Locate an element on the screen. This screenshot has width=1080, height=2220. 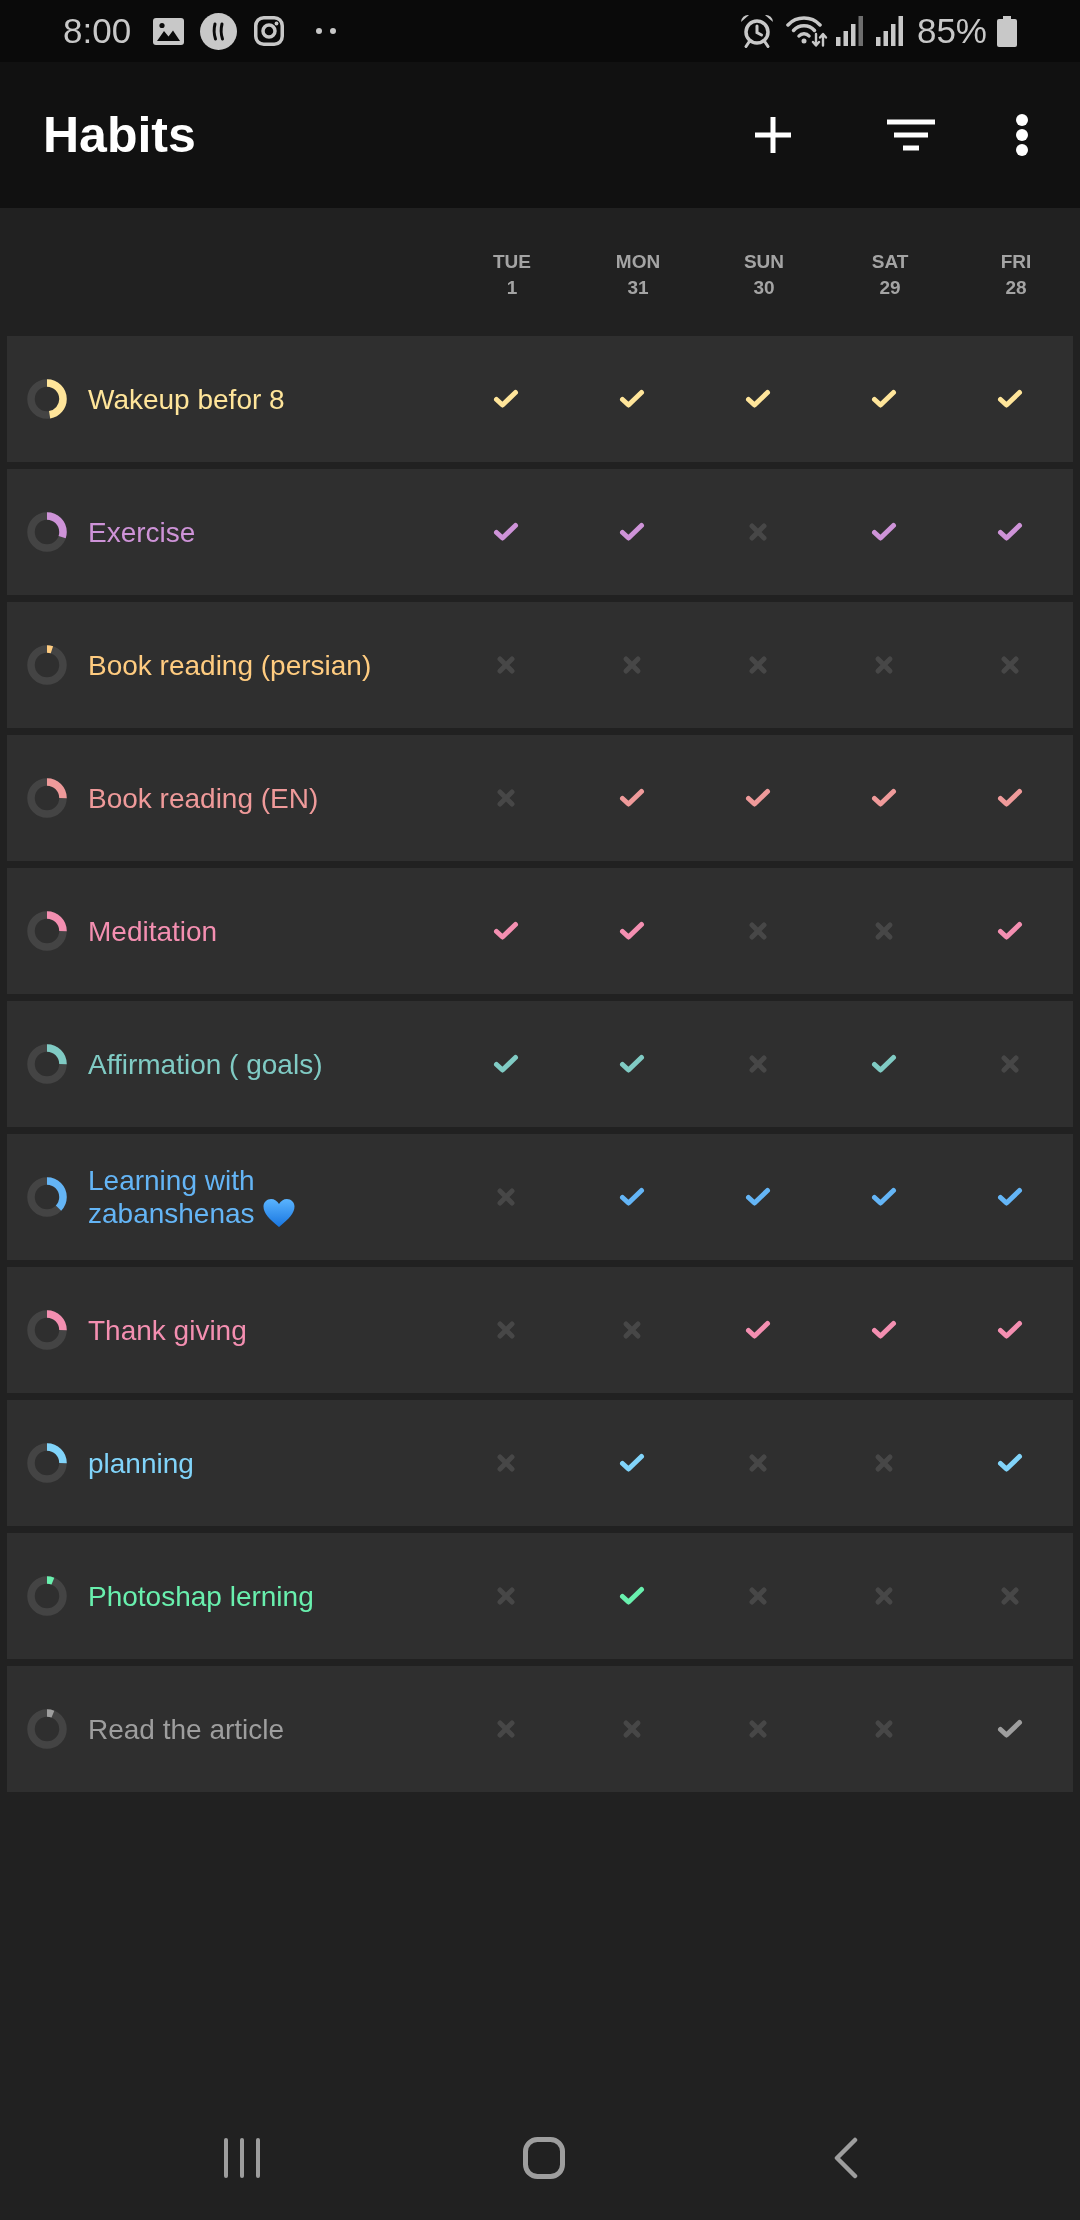
wifi-icon is located at coordinates (806, 31).